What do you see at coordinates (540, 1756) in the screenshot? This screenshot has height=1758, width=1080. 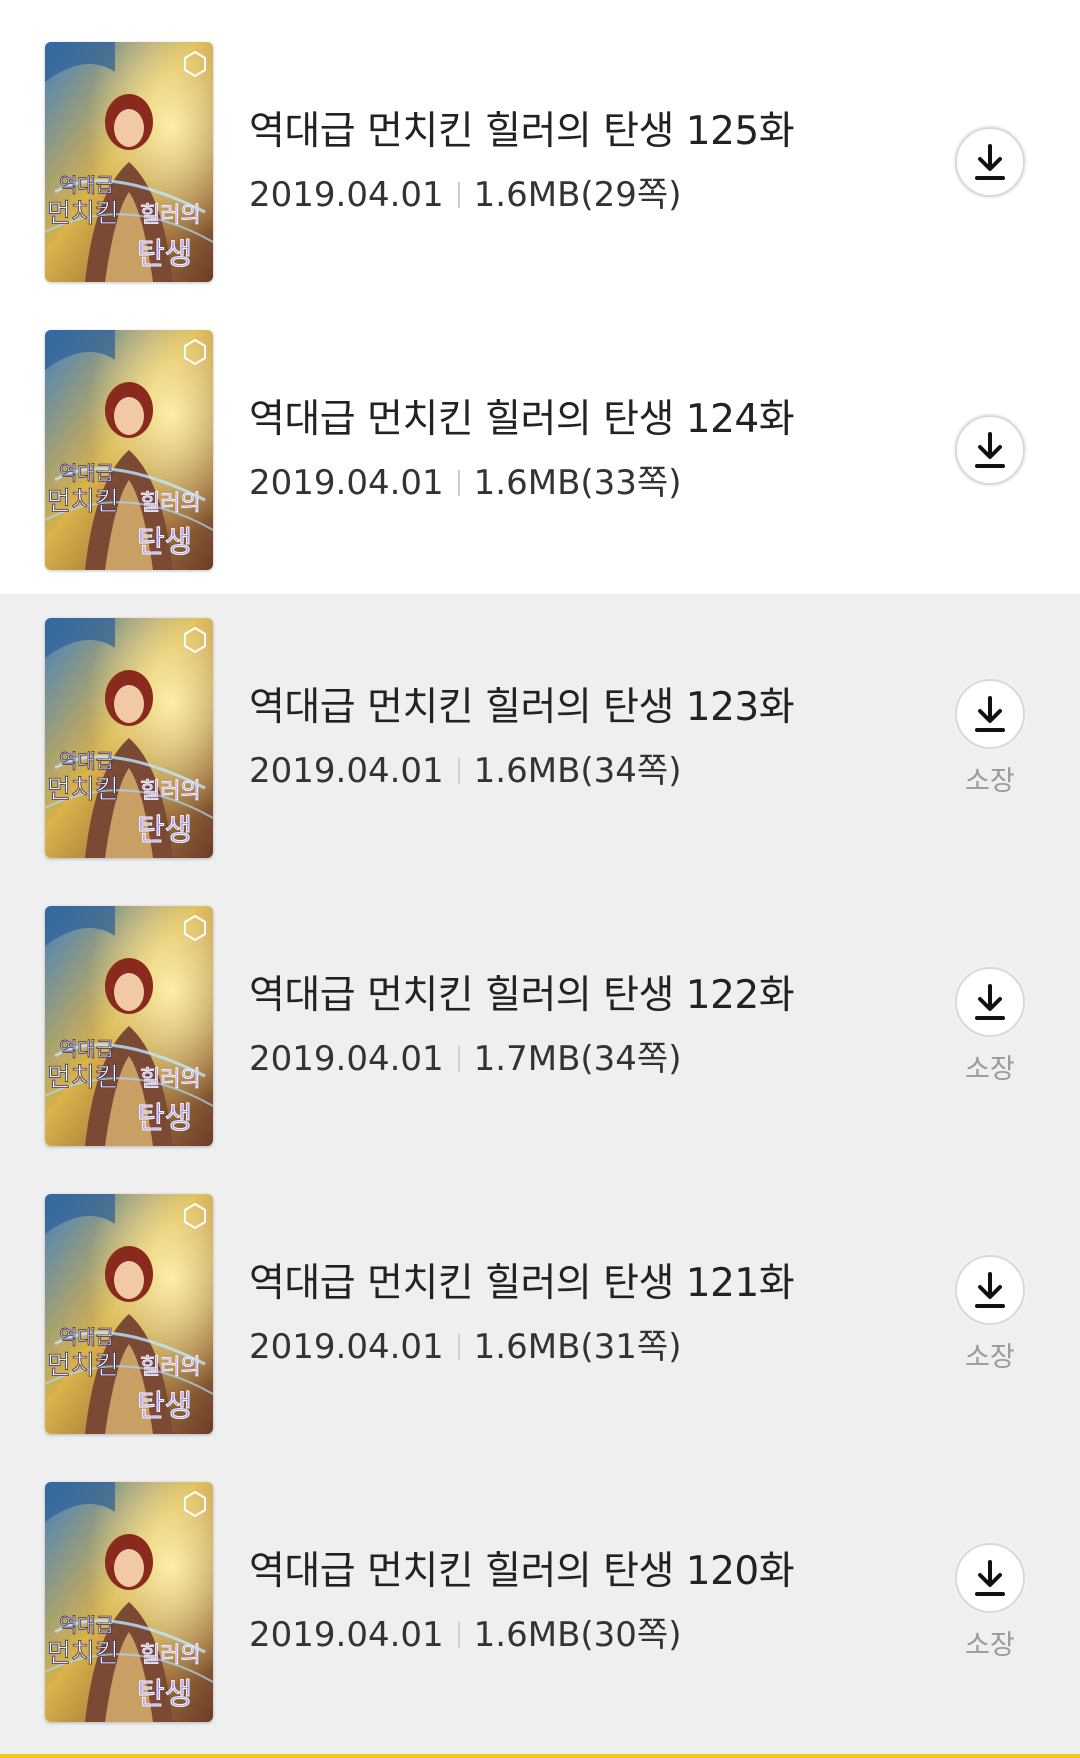 I see `bottom-accent-bar` at bounding box center [540, 1756].